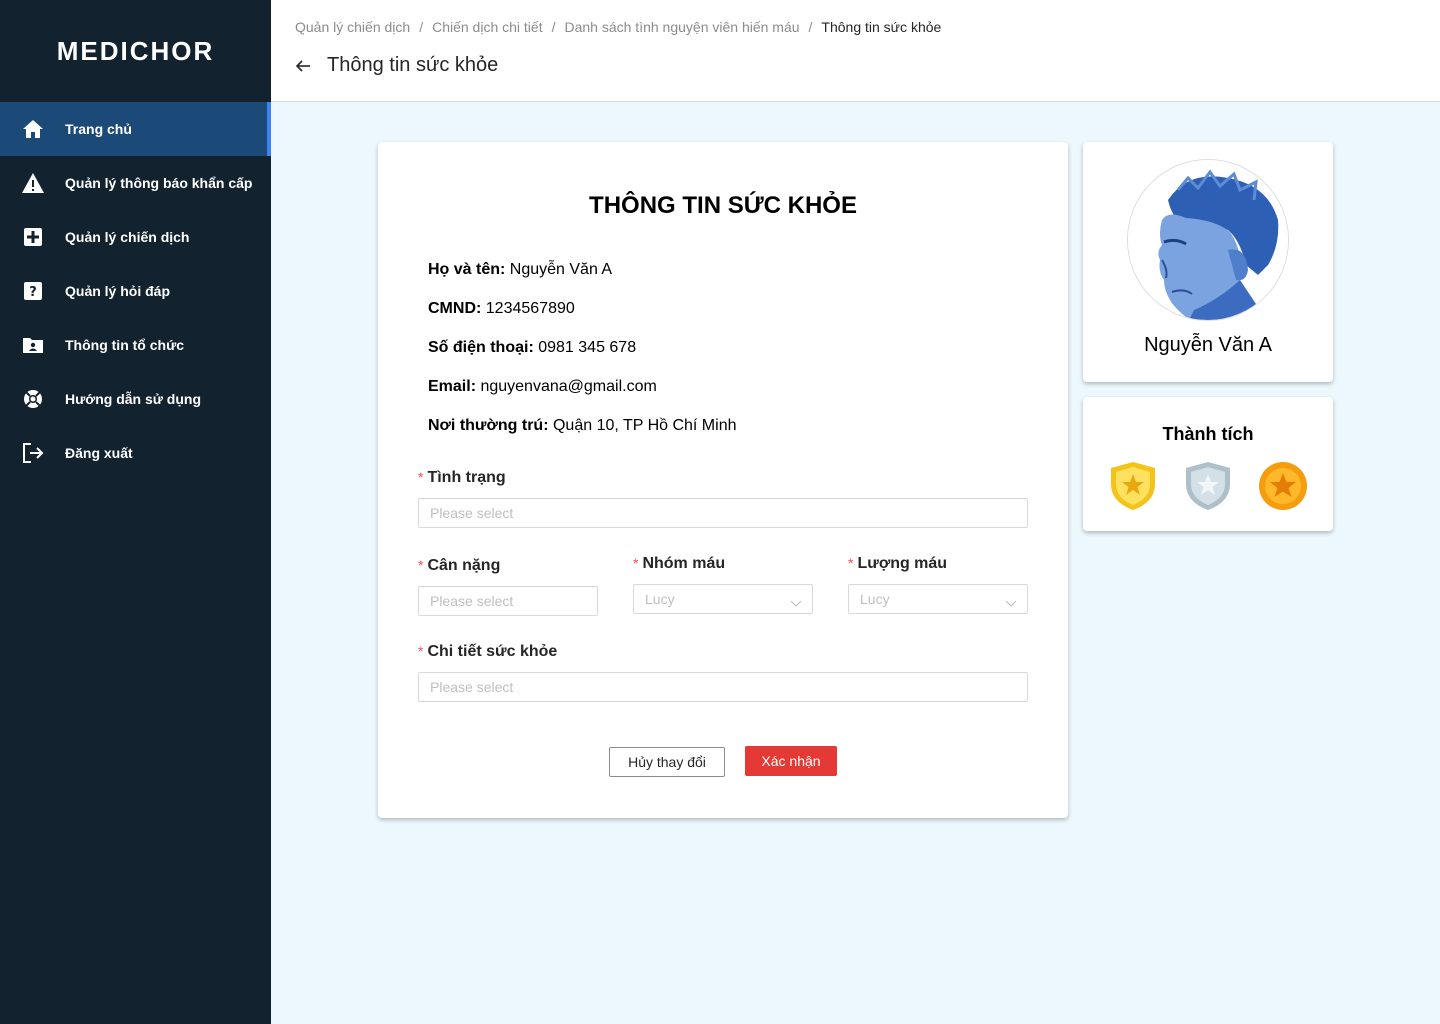  Describe the element at coordinates (938, 599) in the screenshot. I see `blood-amount-select: Lucy` at that location.